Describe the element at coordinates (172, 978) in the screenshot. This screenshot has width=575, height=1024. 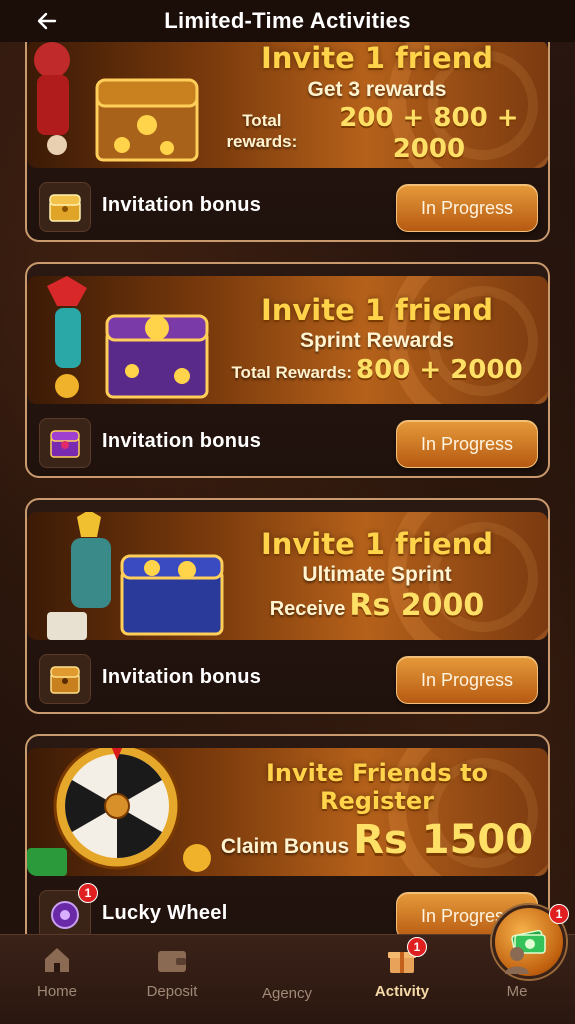
I see `tab-deposit: Deposit` at that location.